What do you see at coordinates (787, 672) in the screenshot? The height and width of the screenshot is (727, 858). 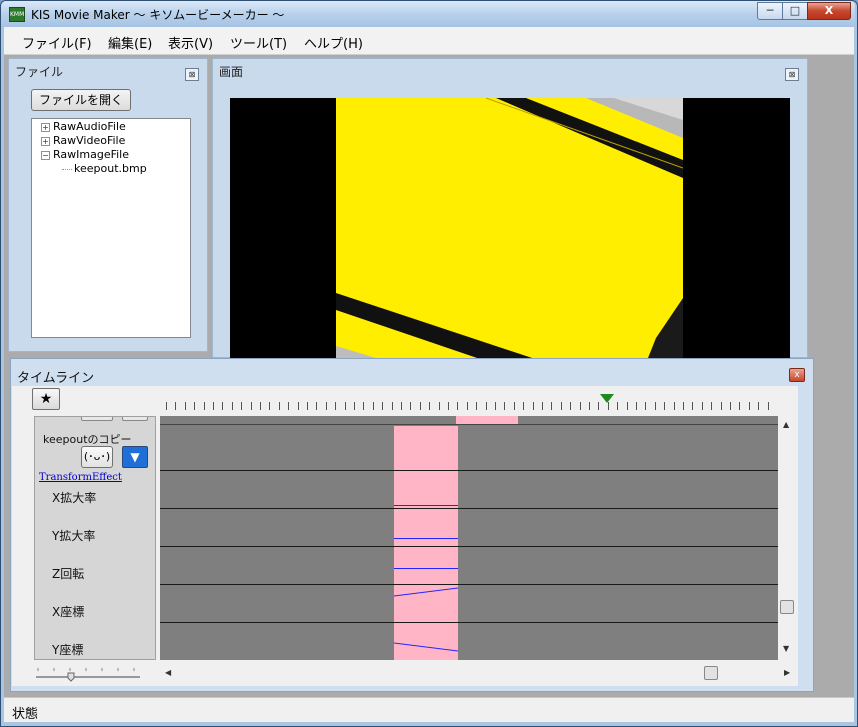 I see `scroll-right-icon: ▶` at bounding box center [787, 672].